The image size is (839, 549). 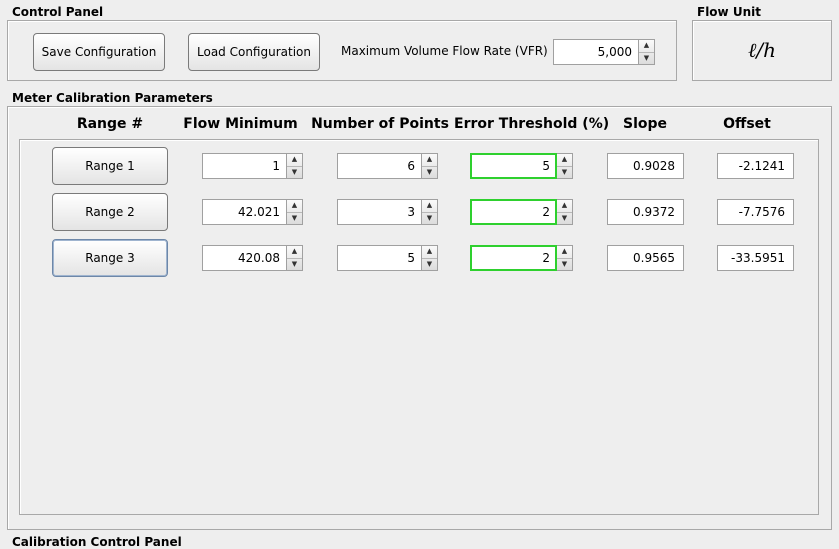 I want to click on num-points-spinner: 6 ▲ ▼, so click(x=387, y=166).